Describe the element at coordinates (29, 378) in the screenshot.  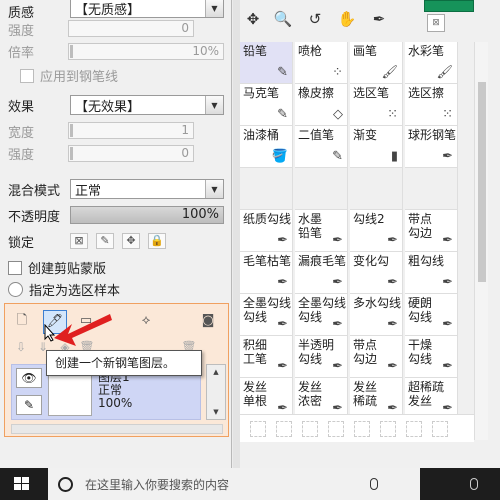
I see `eye-icon: 👁` at that location.